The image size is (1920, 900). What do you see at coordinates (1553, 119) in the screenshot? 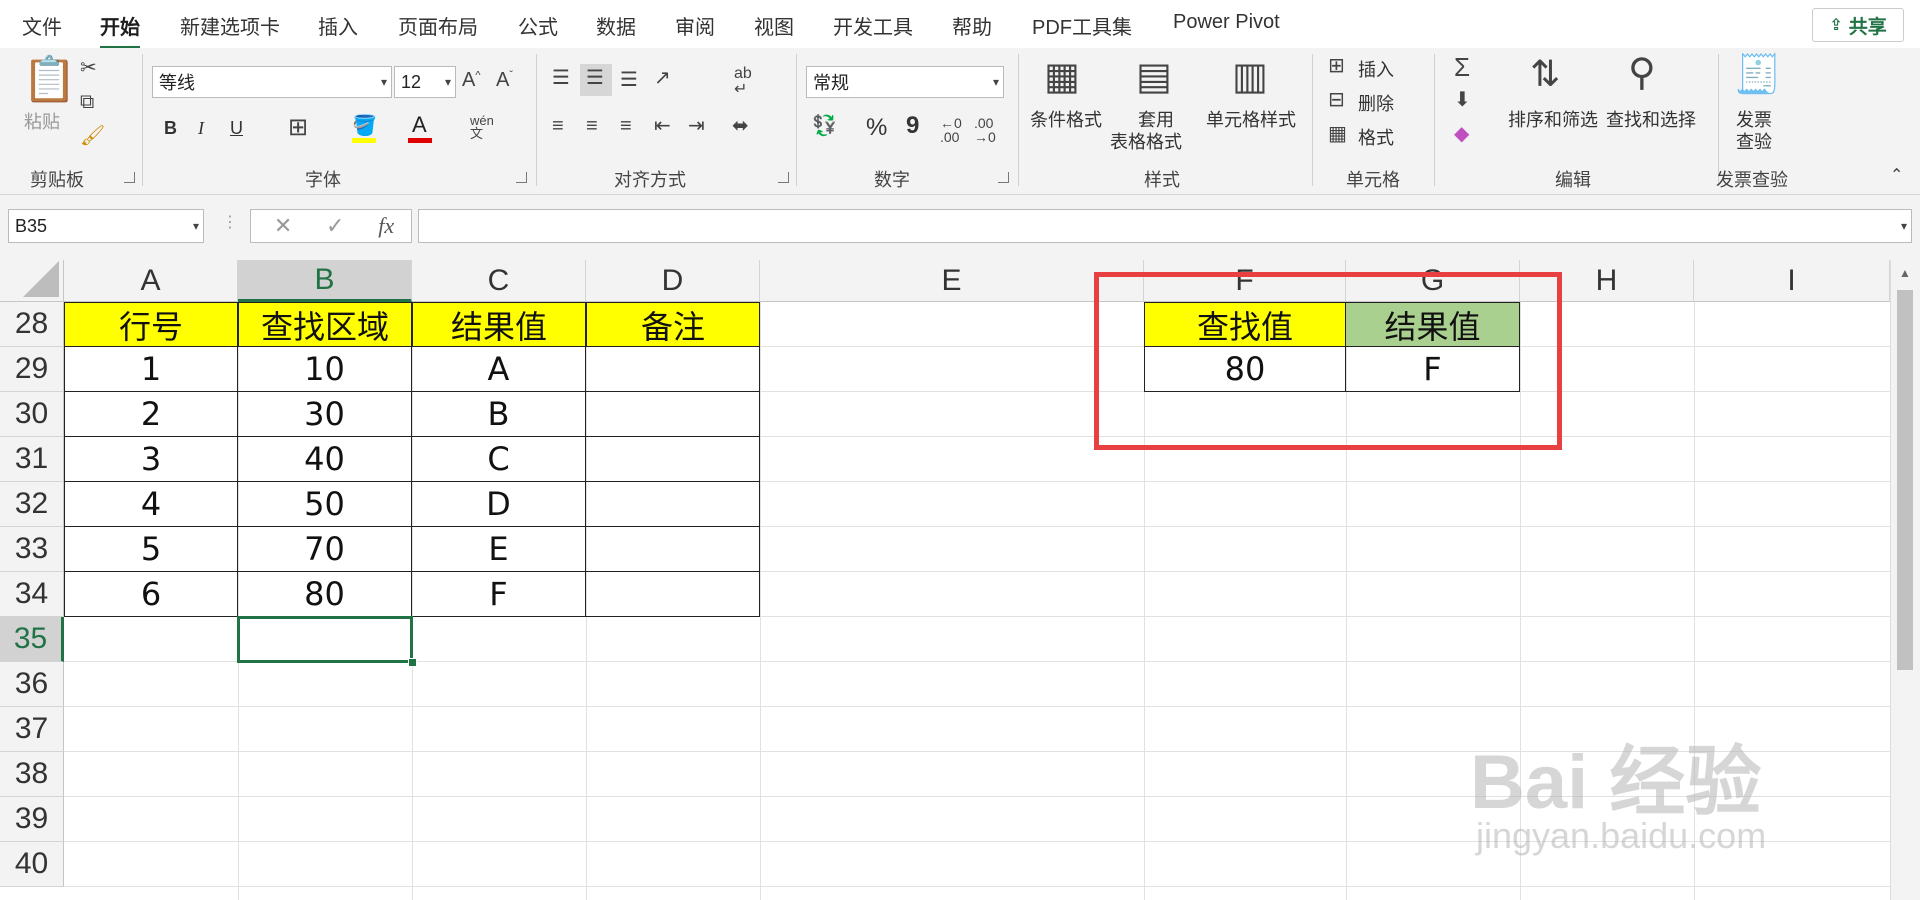
I see `sort-filter-button: 排序和筛选` at bounding box center [1553, 119].